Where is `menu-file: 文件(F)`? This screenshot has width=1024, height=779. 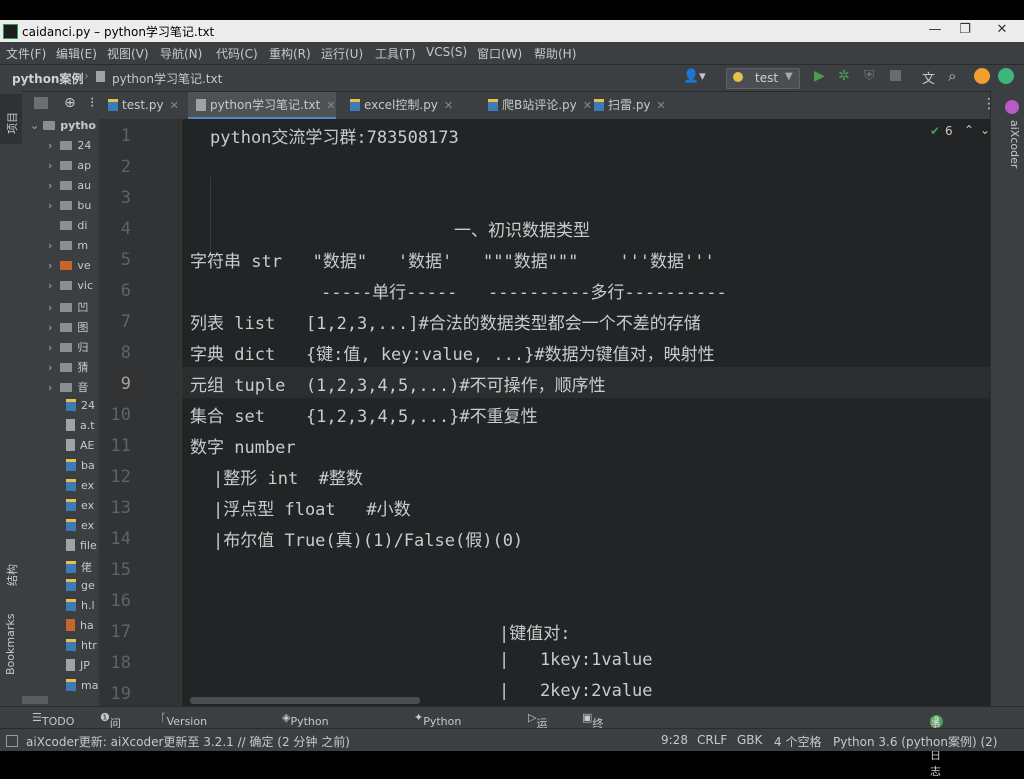 menu-file: 文件(F) is located at coordinates (26, 53).